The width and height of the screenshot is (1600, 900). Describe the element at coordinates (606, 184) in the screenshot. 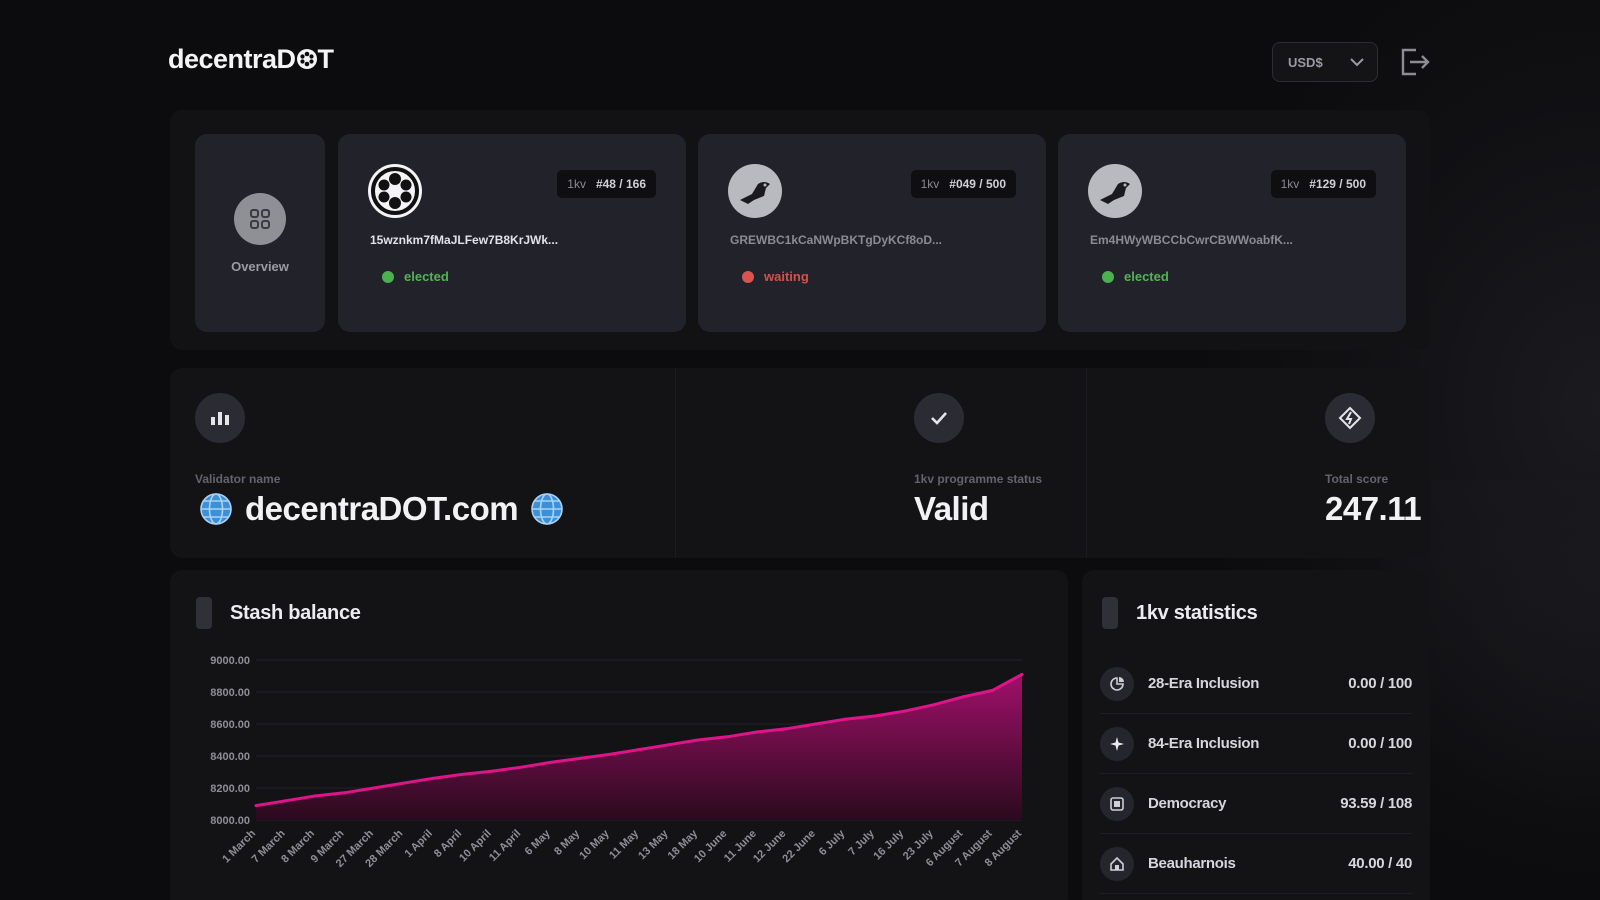

I see `rank-badge: 1kv #48 / 166` at that location.